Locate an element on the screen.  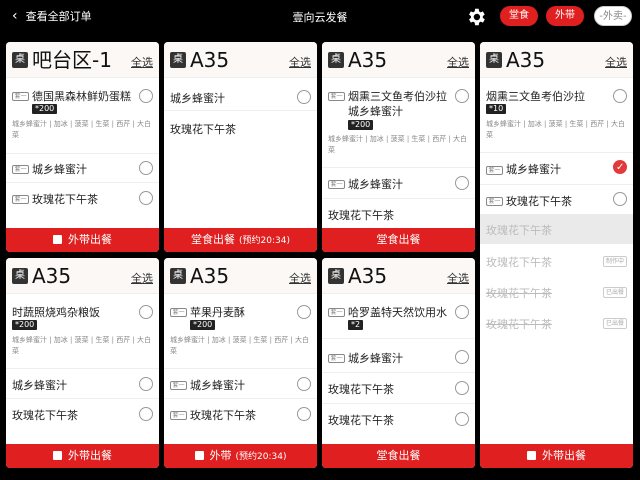
takeaway-filter-pill: 外带 is located at coordinates (565, 16).